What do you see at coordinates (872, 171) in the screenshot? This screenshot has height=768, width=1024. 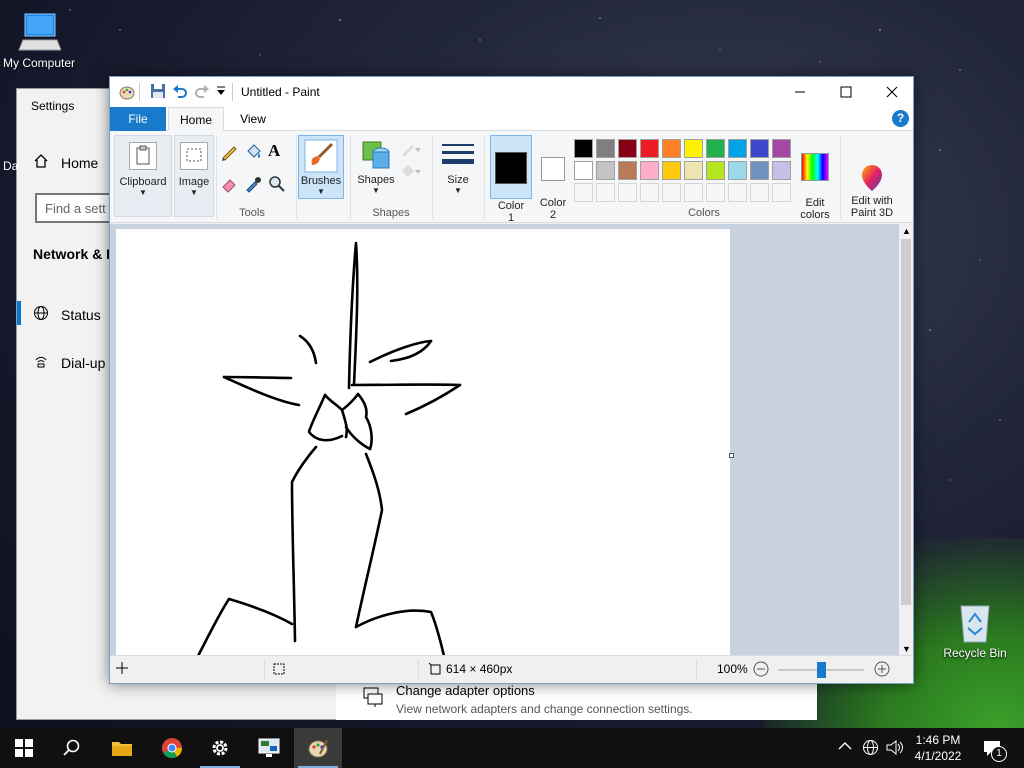 I see `paint3d-icon` at bounding box center [872, 171].